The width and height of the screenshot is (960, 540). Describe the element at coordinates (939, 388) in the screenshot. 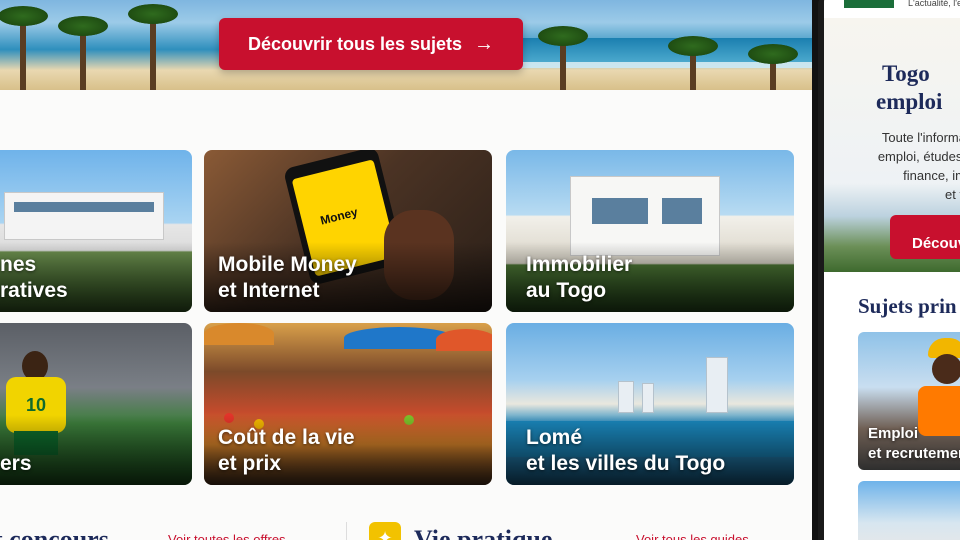

I see `worker-image` at that location.